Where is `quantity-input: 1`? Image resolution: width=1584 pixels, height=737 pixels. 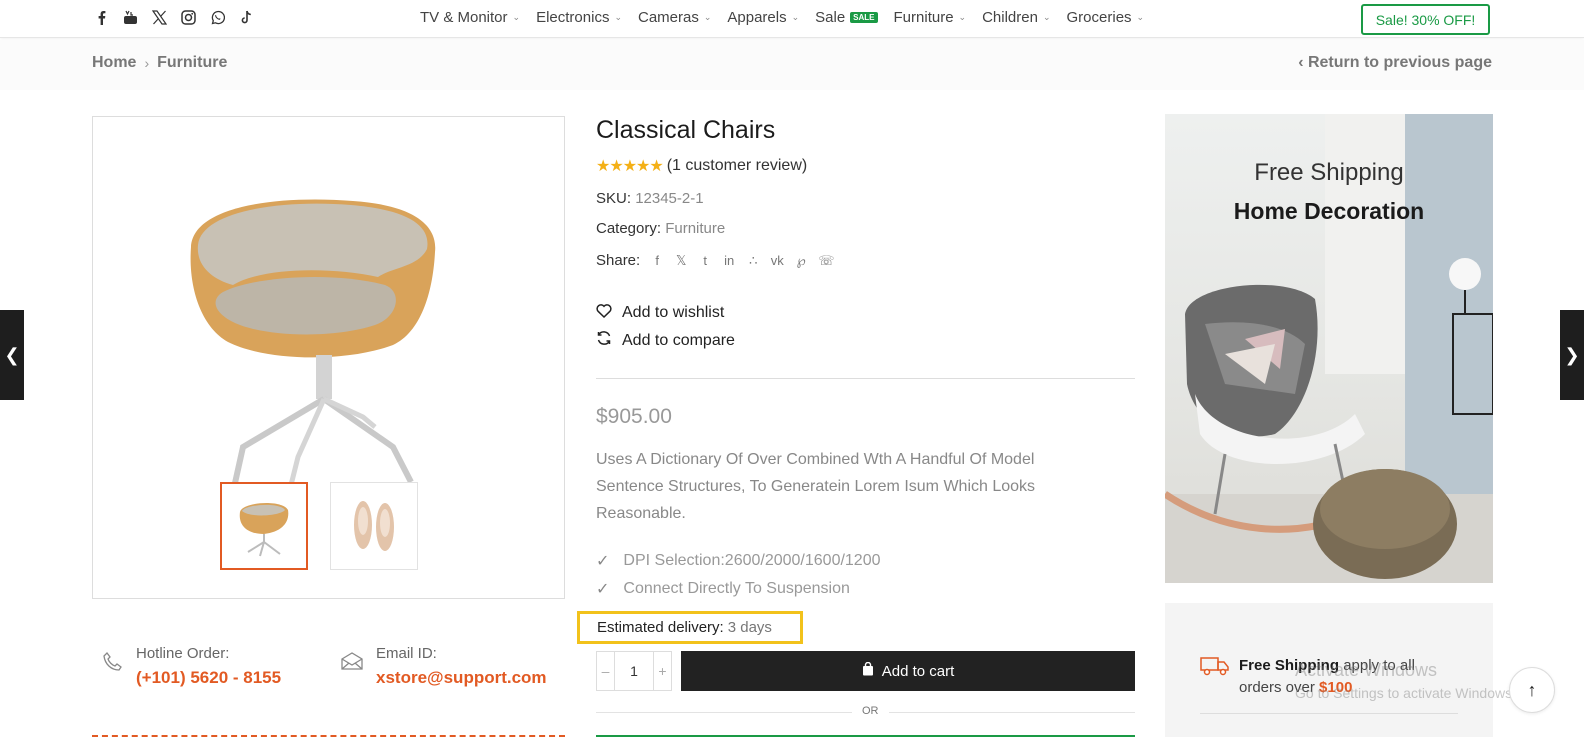 quantity-input: 1 is located at coordinates (634, 671).